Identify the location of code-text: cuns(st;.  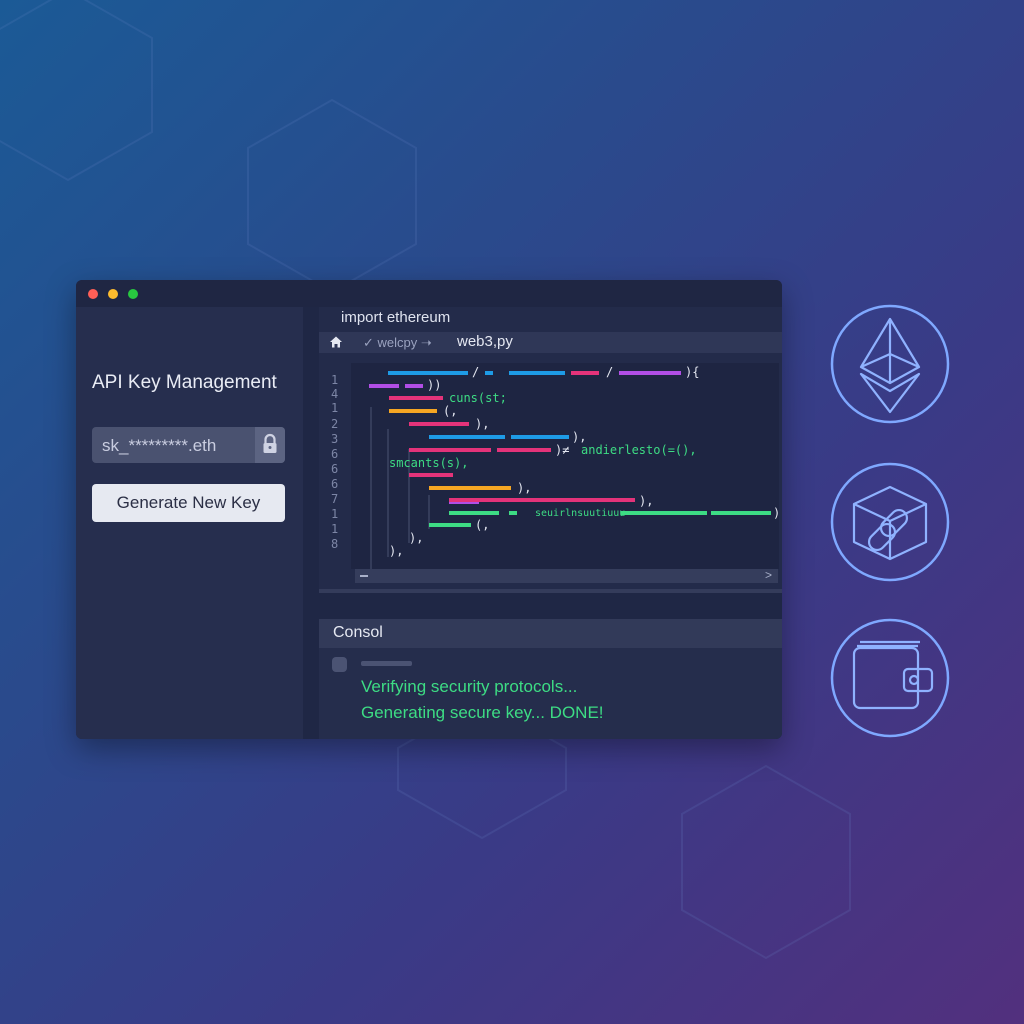
(478, 398).